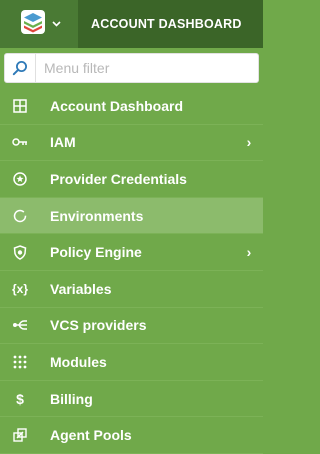  Describe the element at coordinates (20, 398) in the screenshot. I see `dollar-icon: $` at that location.